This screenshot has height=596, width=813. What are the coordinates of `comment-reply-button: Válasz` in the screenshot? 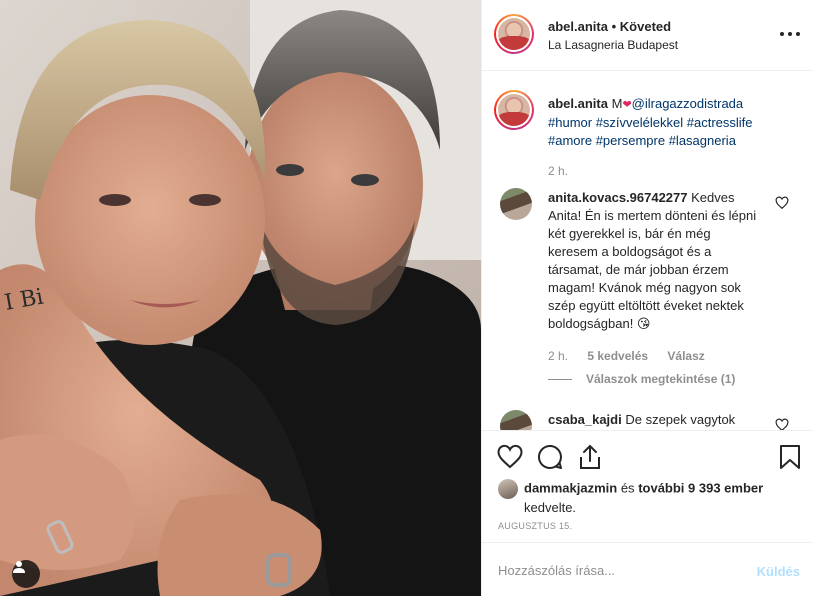 It's located at (685, 356).